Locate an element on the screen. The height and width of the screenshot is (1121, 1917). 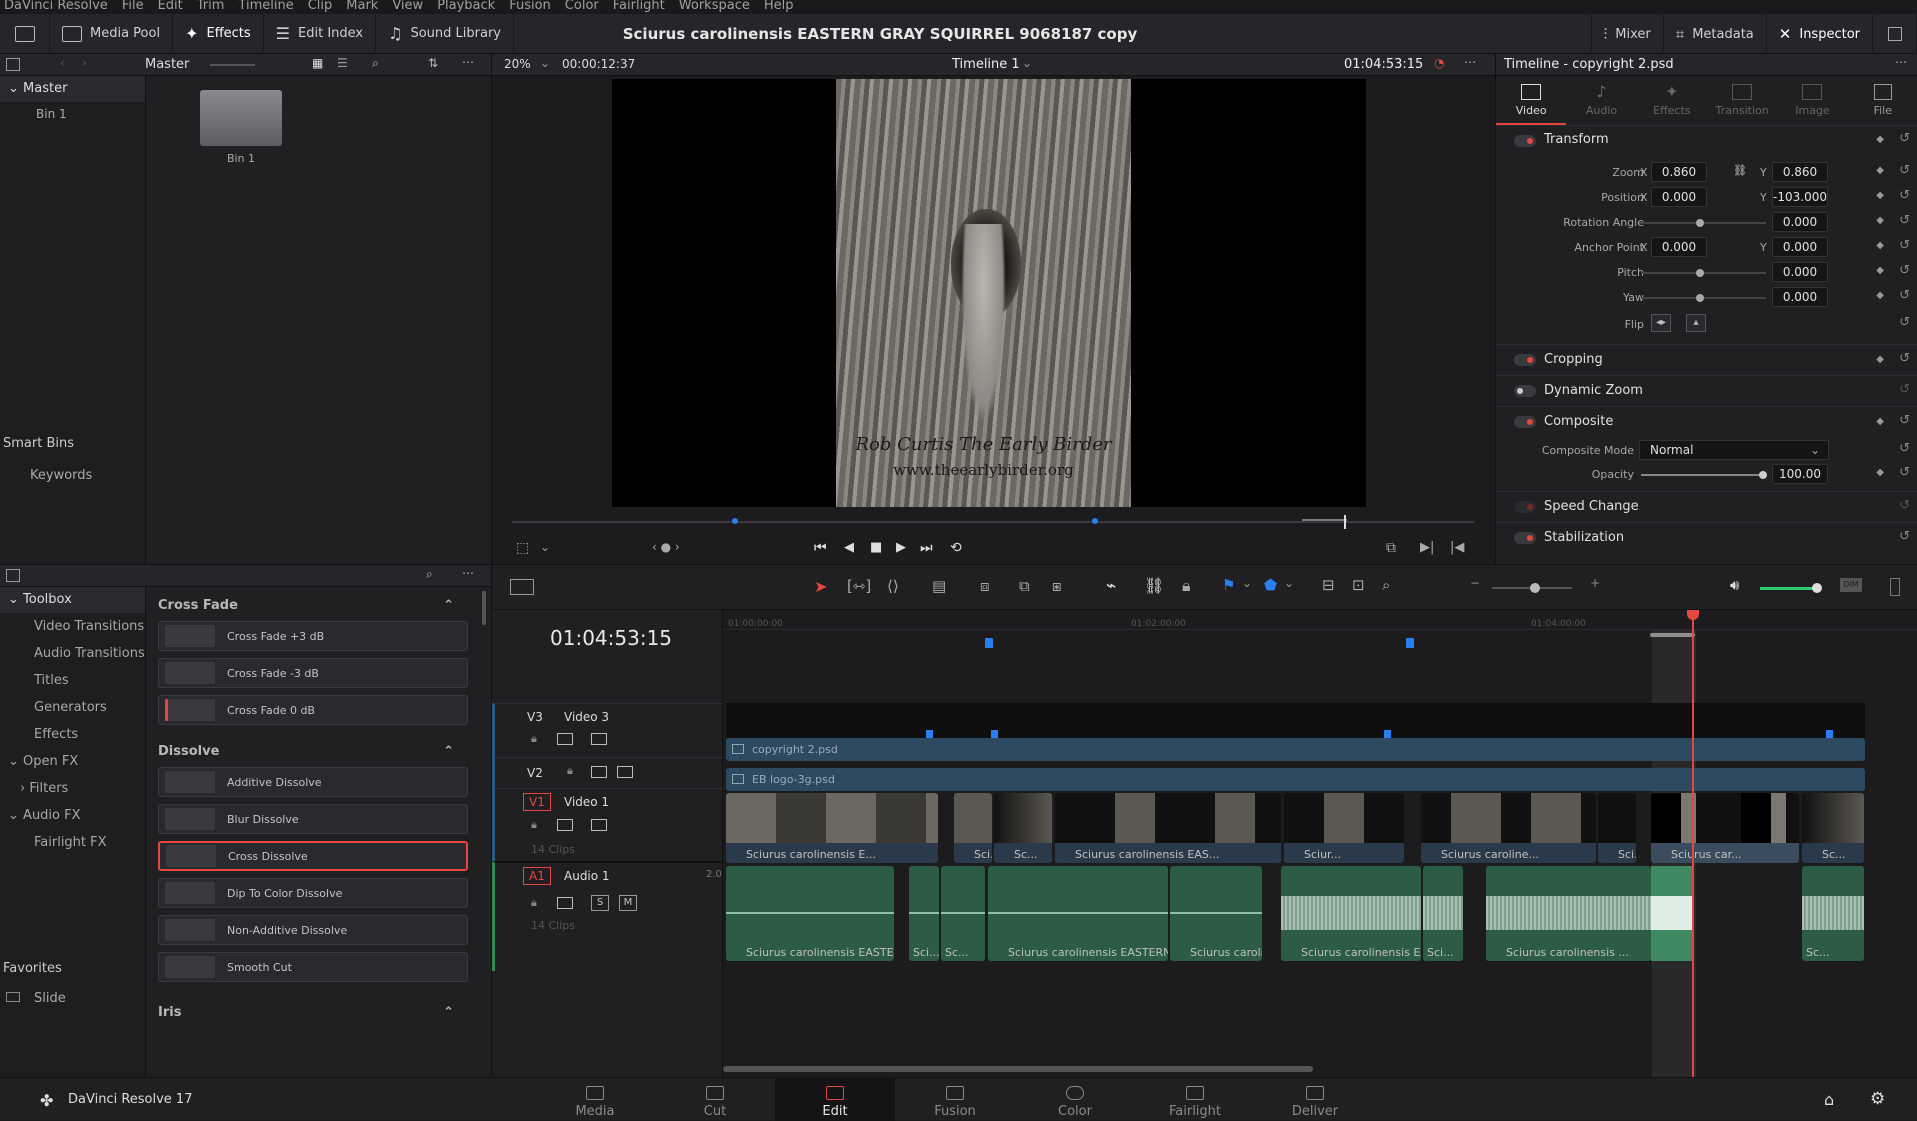
metadata-button: ⌗ Metadata is located at coordinates (1715, 34).